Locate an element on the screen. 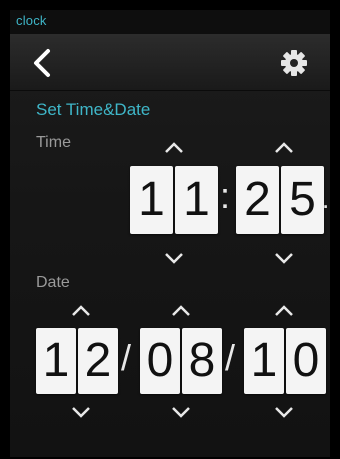 The image size is (340, 459). minute-digit-2: 5 is located at coordinates (302, 200).